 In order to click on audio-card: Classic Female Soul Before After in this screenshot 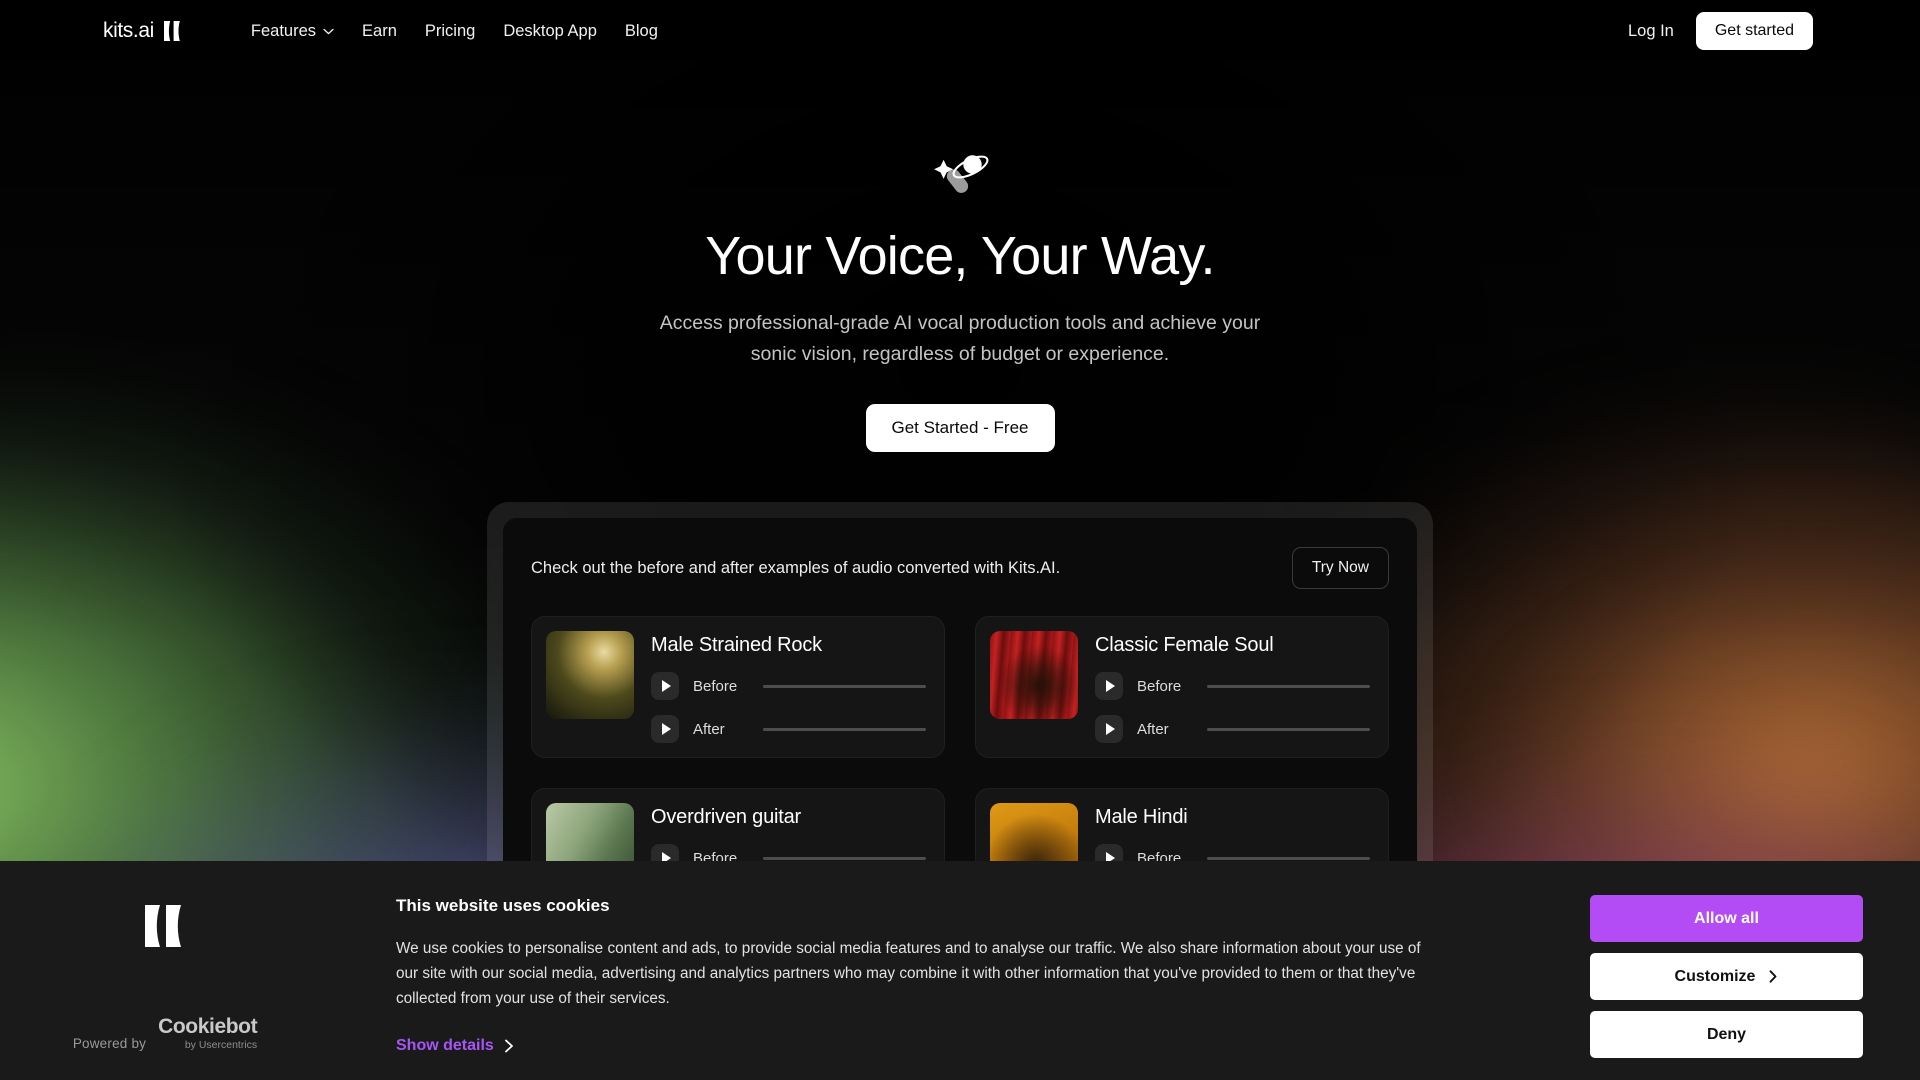, I will do `click(1182, 687)`.